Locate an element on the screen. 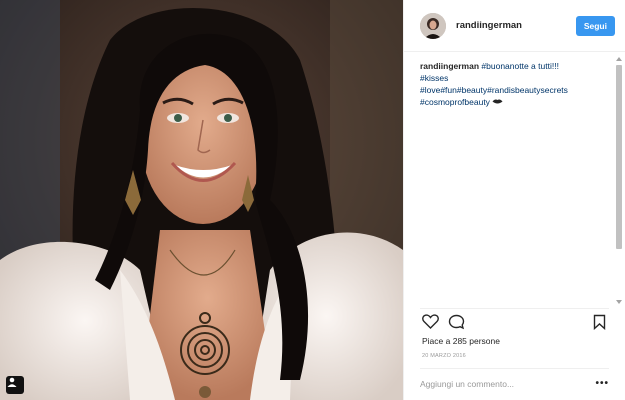 Image resolution: width=625 pixels, height=400 pixels. caption-line-1: #buonanotte a tutti!!! is located at coordinates (520, 66).